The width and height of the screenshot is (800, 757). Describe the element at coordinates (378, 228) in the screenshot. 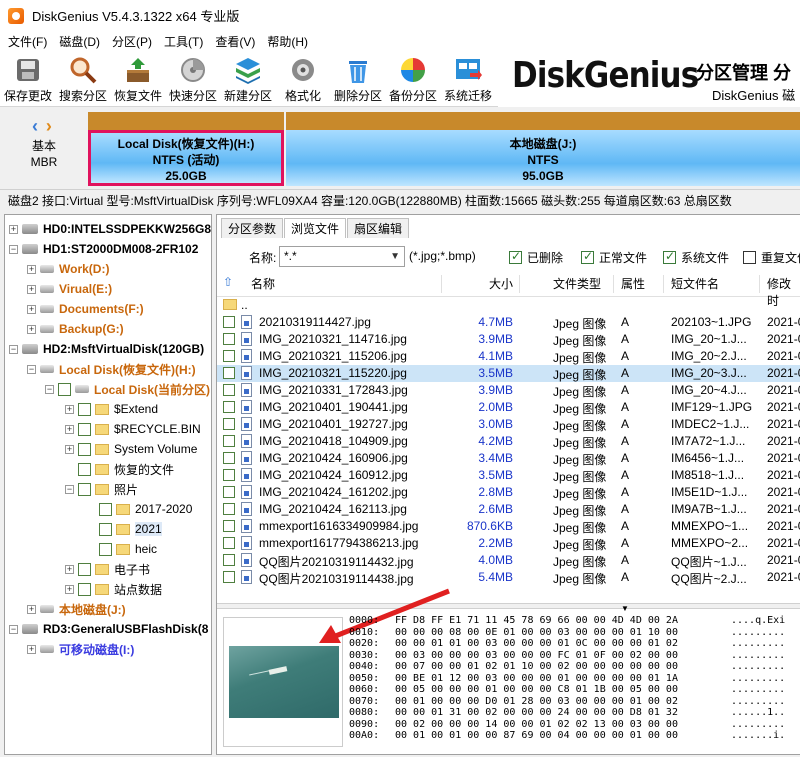

I see `tab-sector-edit: 扇区编辑` at that location.